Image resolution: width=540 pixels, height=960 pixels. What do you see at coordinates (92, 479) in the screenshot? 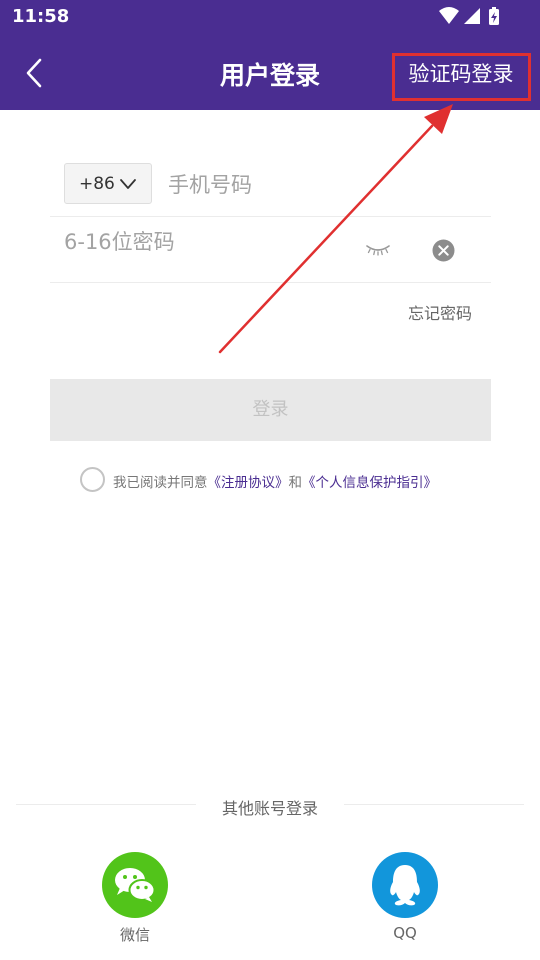
I see `agreement-checkbox` at bounding box center [92, 479].